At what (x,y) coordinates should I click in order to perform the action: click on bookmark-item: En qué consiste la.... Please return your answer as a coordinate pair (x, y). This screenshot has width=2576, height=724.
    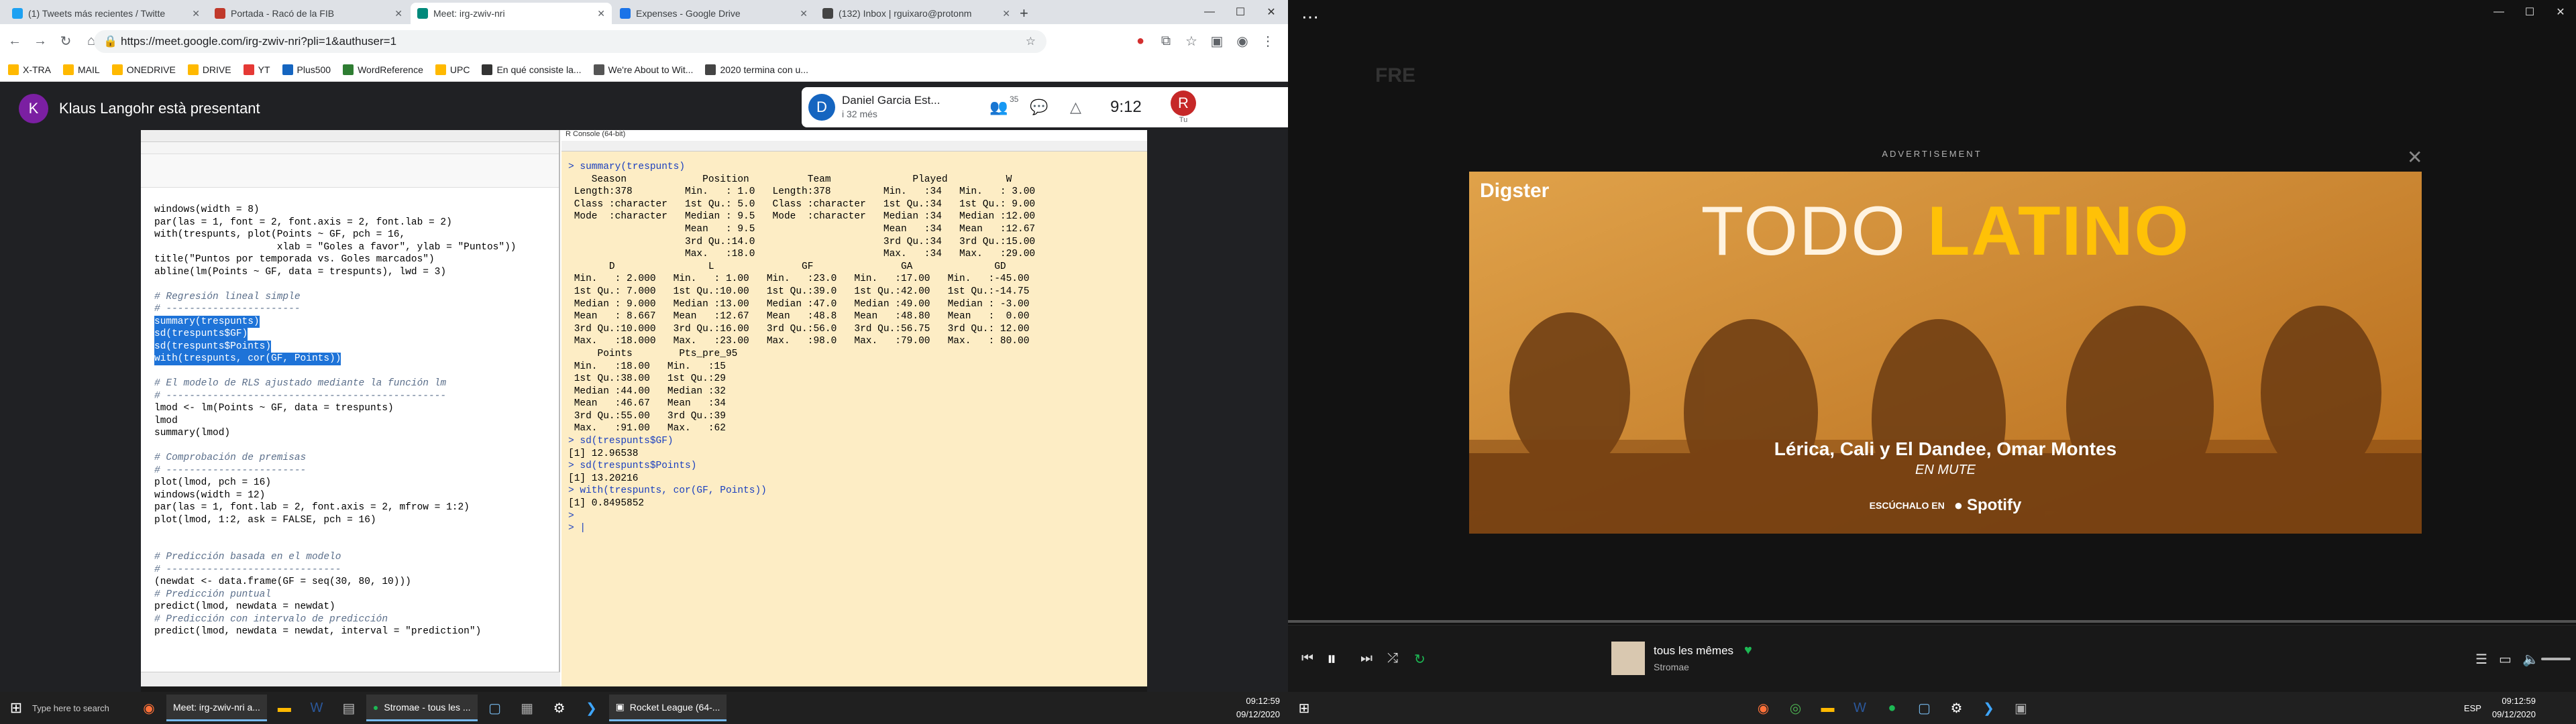
    Looking at the image, I should click on (532, 69).